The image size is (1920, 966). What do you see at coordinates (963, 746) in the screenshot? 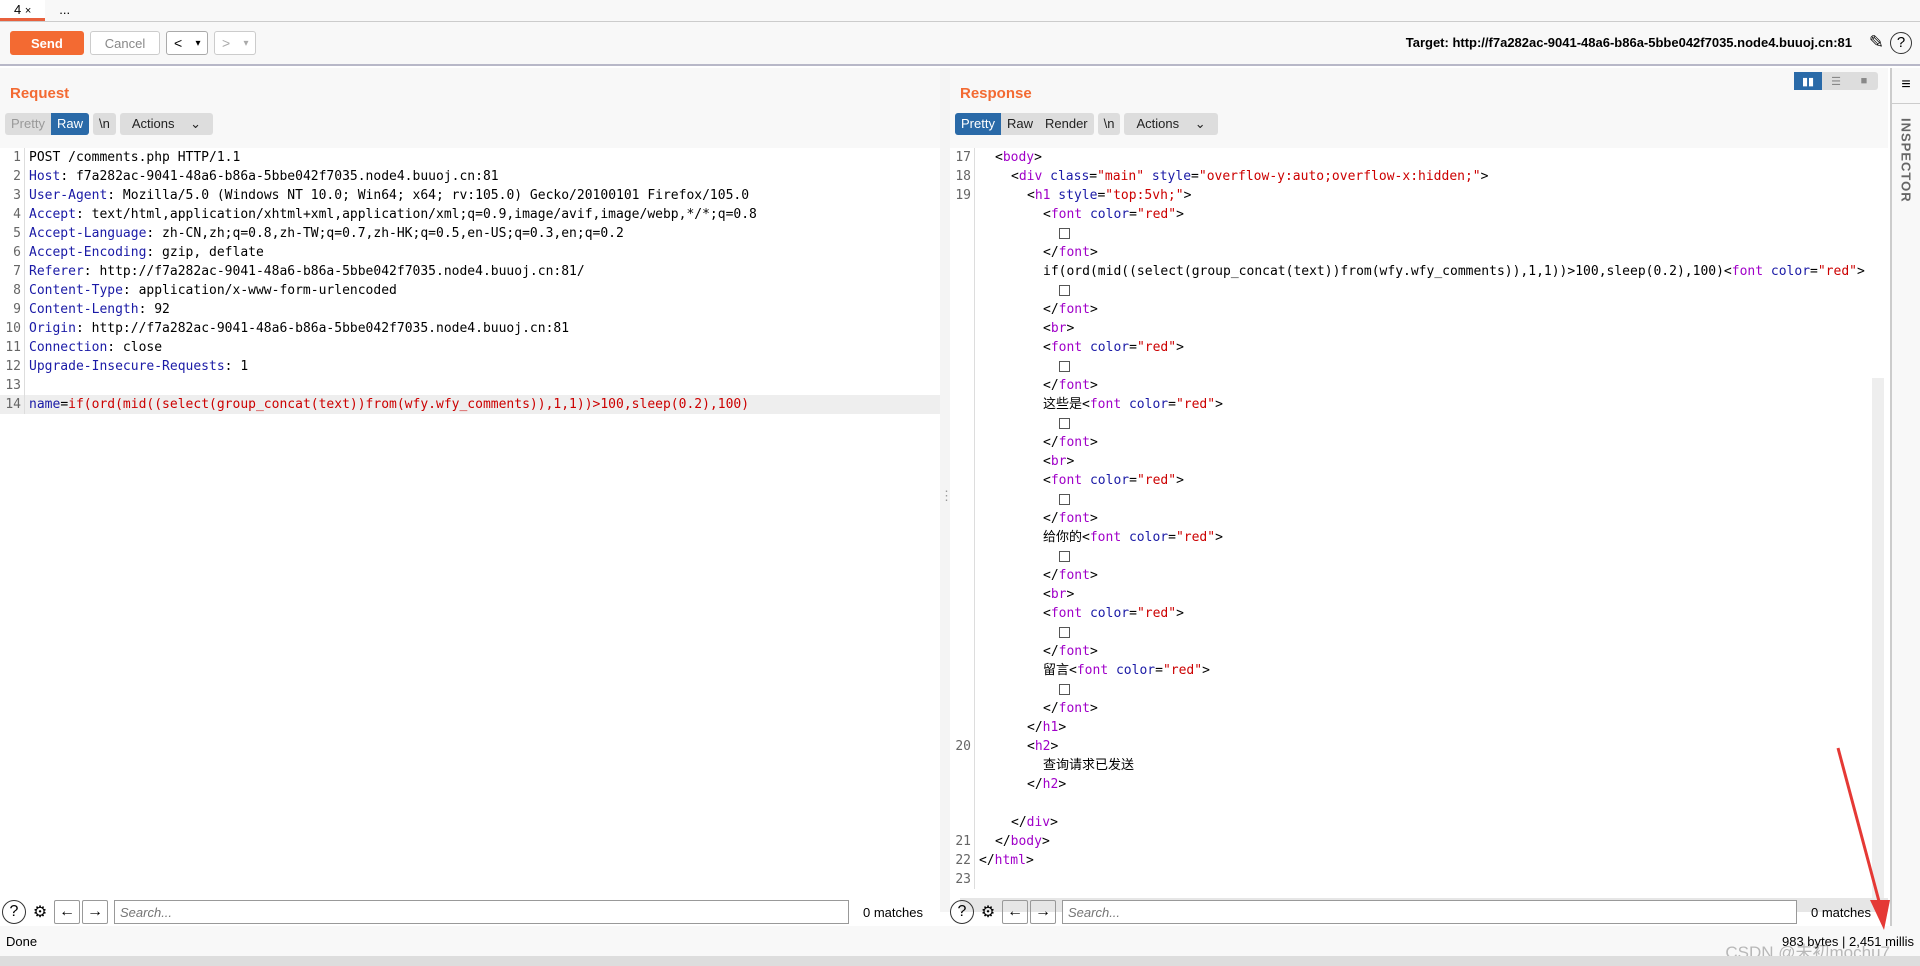
I see `line-number: 20` at bounding box center [963, 746].